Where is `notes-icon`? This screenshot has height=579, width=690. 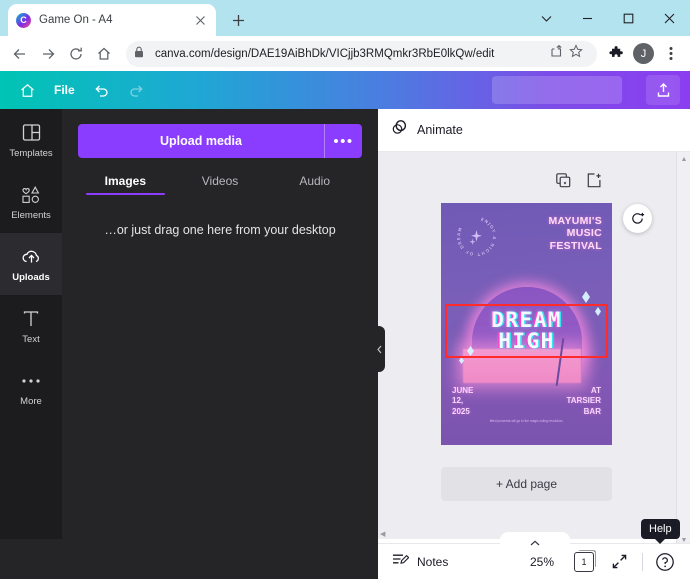 notes-icon is located at coordinates (401, 562).